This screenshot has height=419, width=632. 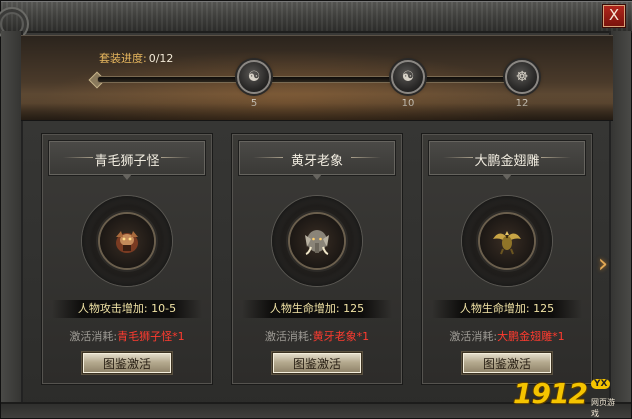 What do you see at coordinates (341, 336) in the screenshot?
I see `cost-value: 黄牙老象*1` at bounding box center [341, 336].